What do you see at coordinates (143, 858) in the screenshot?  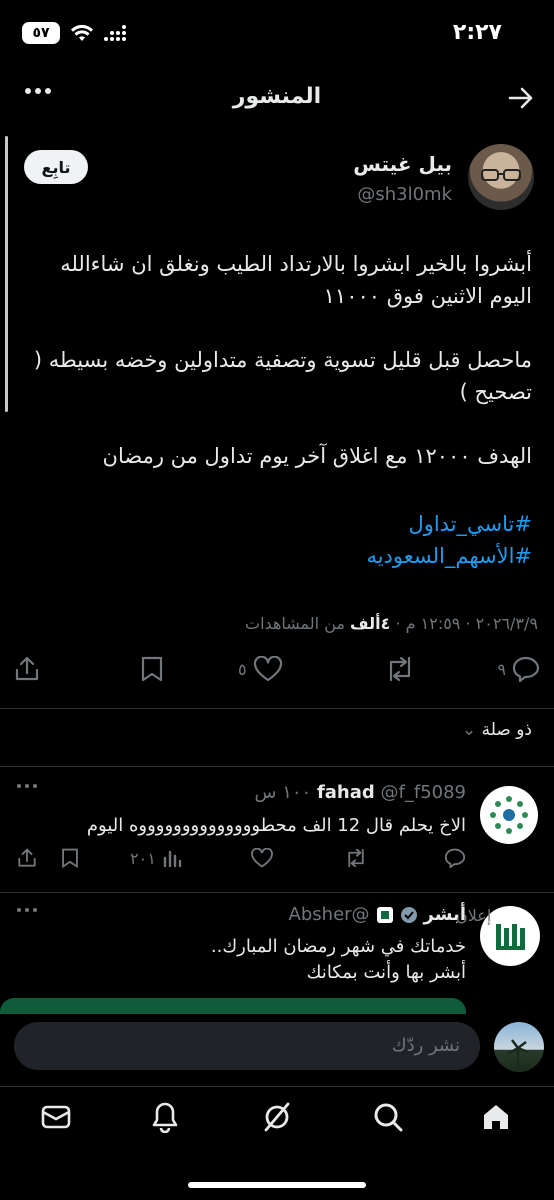 I see `reply-views-count: ٢٠١` at bounding box center [143, 858].